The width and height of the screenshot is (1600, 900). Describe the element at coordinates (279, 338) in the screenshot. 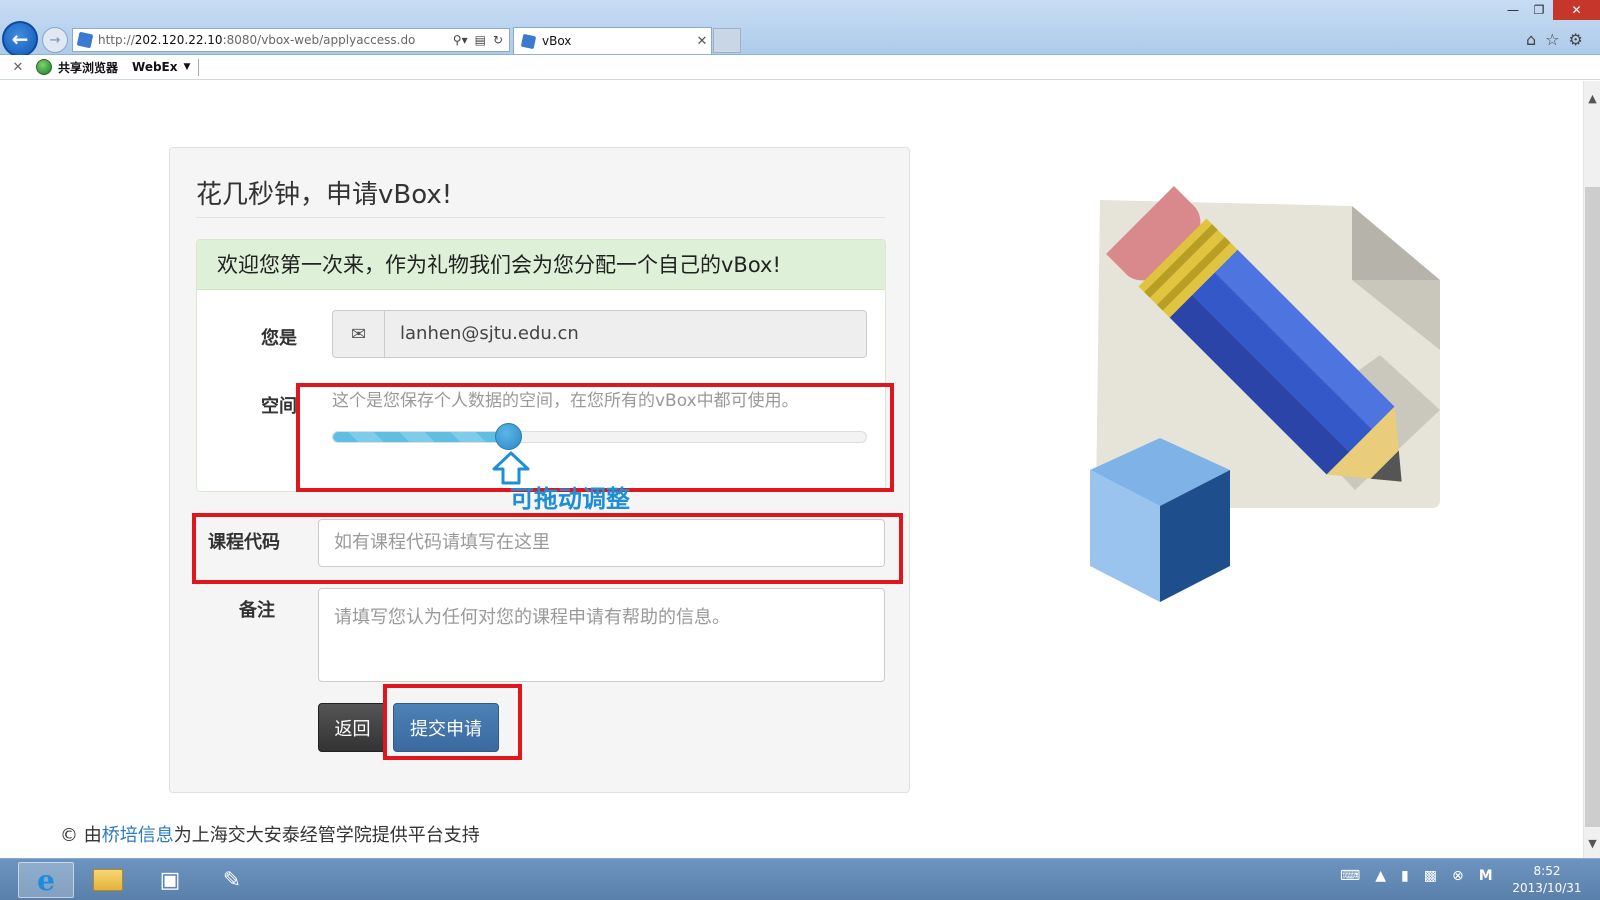

I see `label-you-are: 您是` at that location.